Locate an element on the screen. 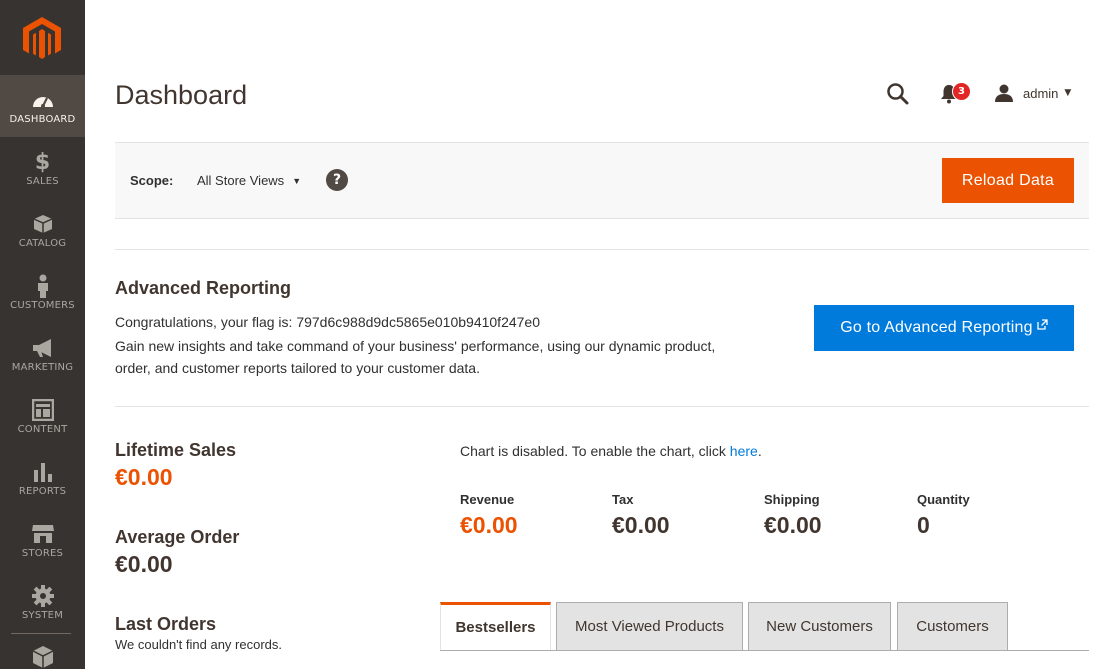  layout-icon is located at coordinates (42, 410).